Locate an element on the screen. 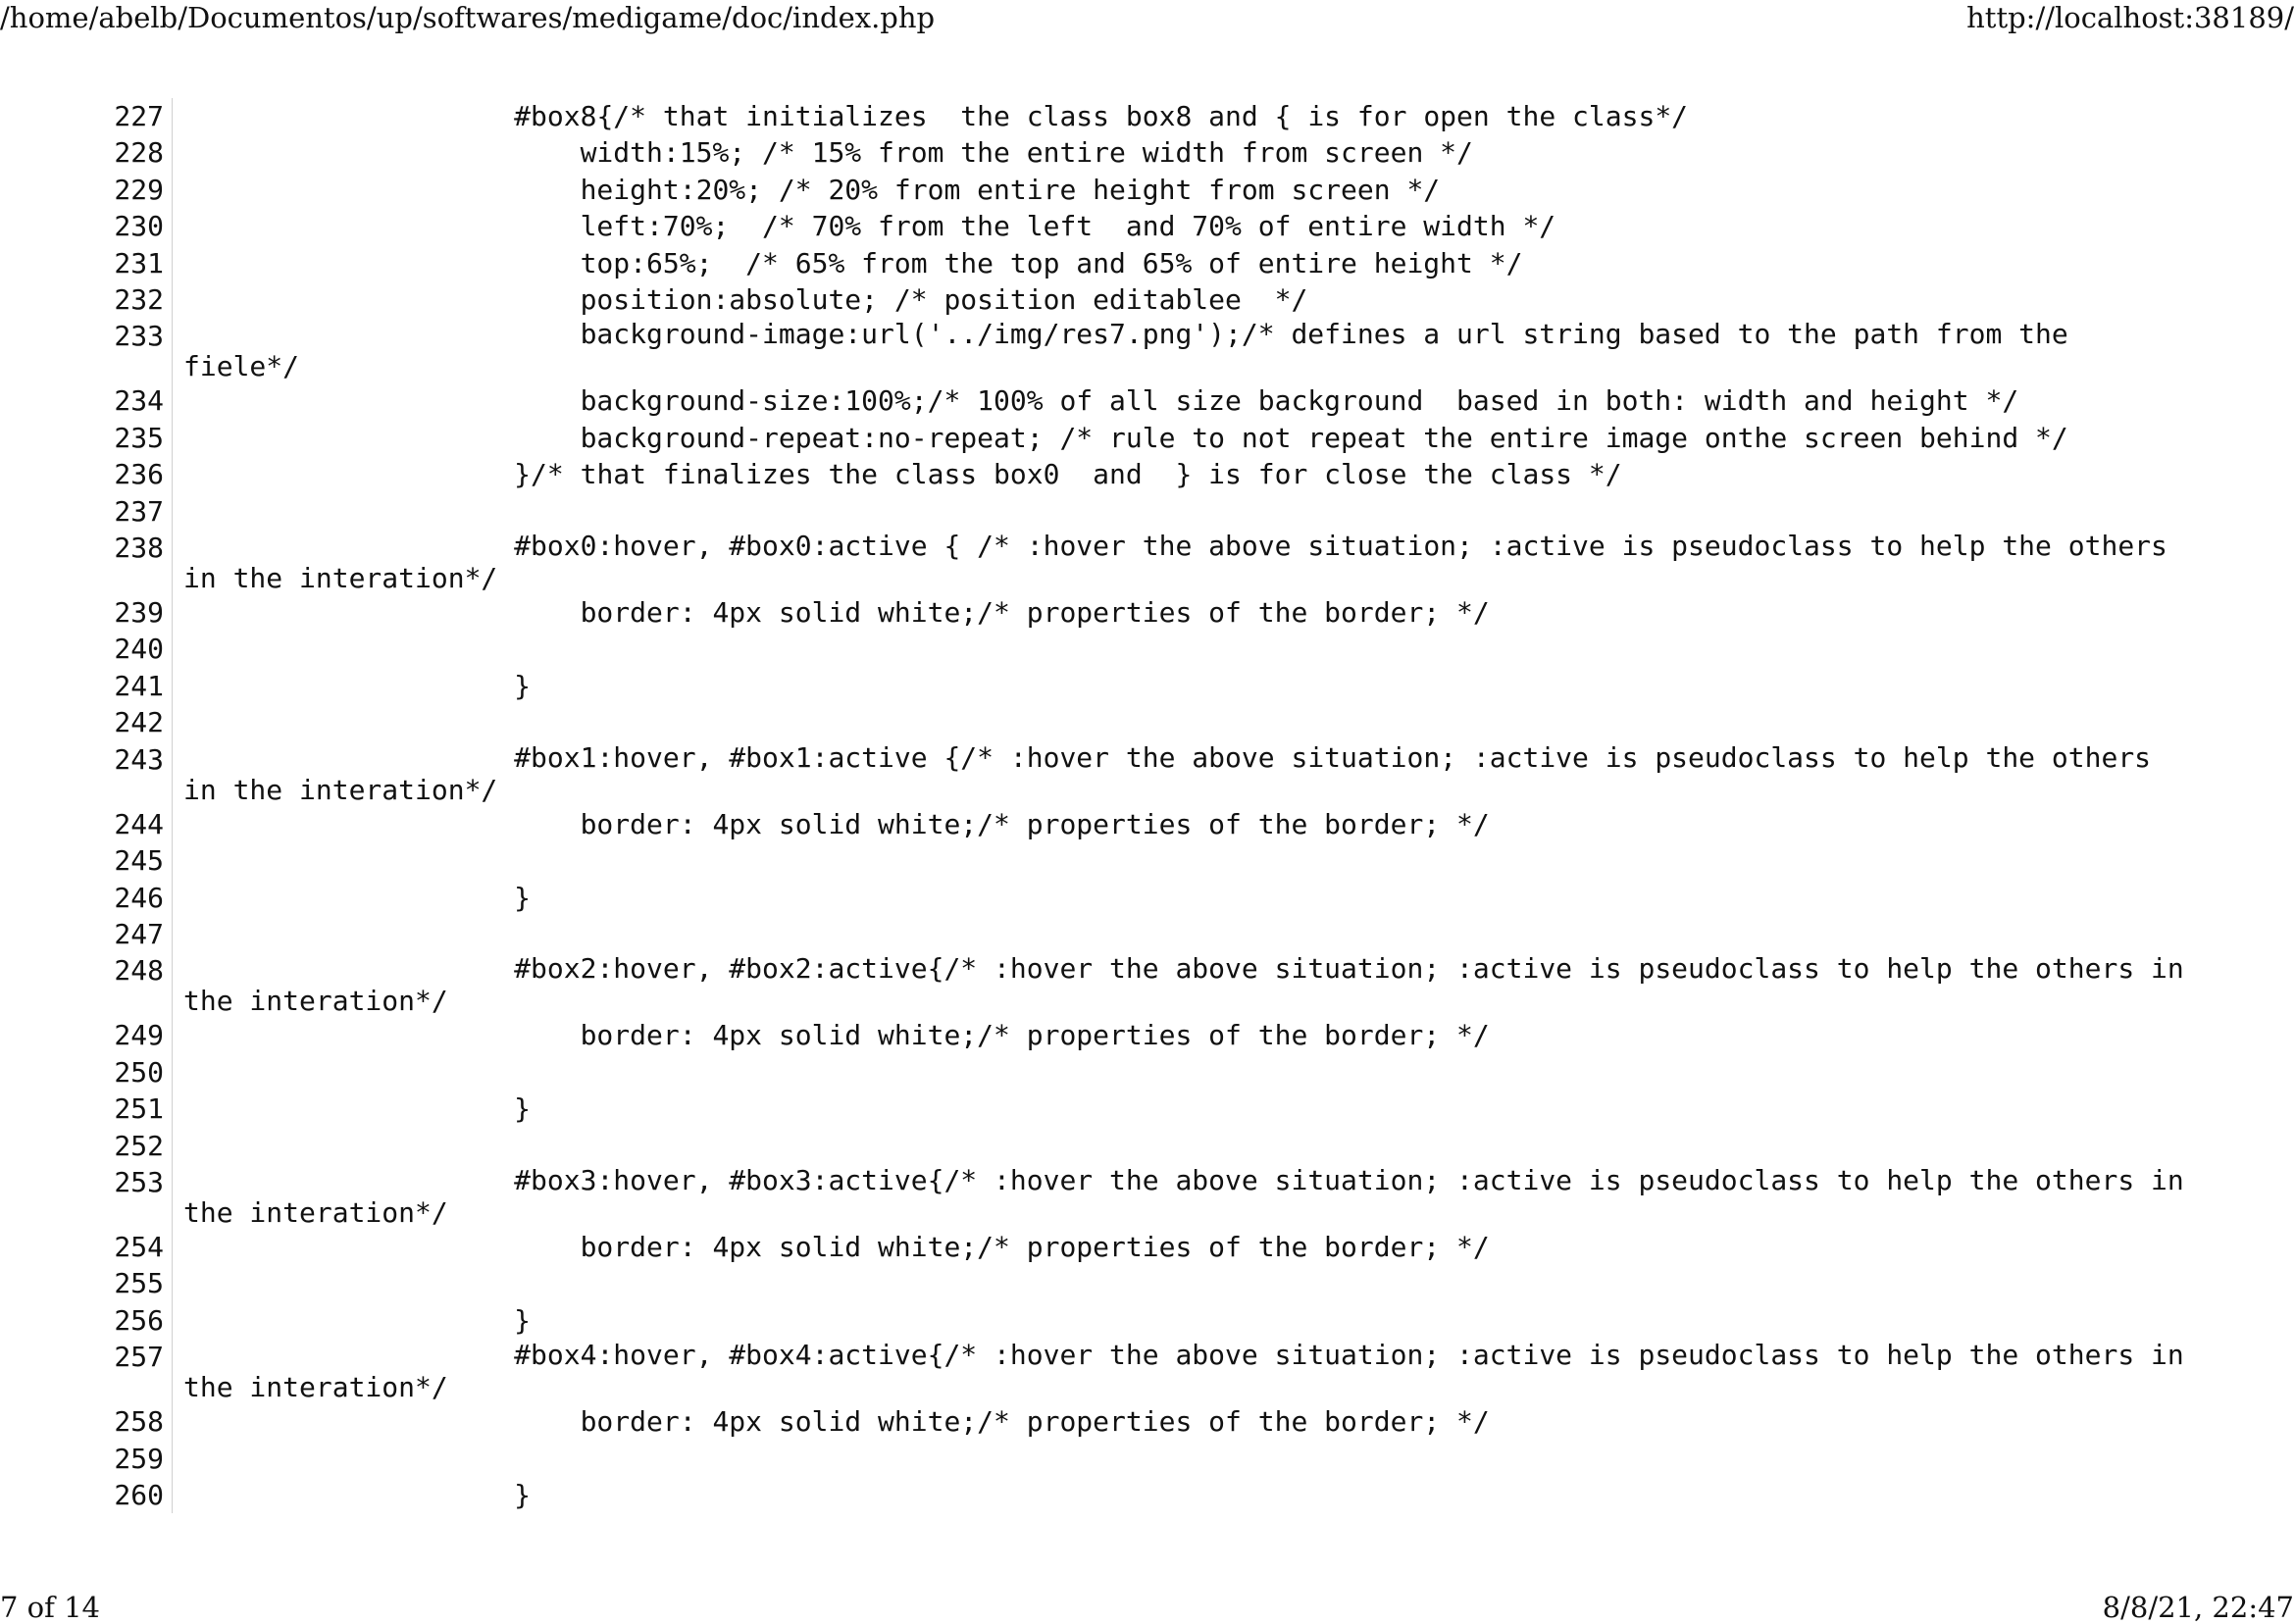  code-line: 250 is located at coordinates (1092, 1072).